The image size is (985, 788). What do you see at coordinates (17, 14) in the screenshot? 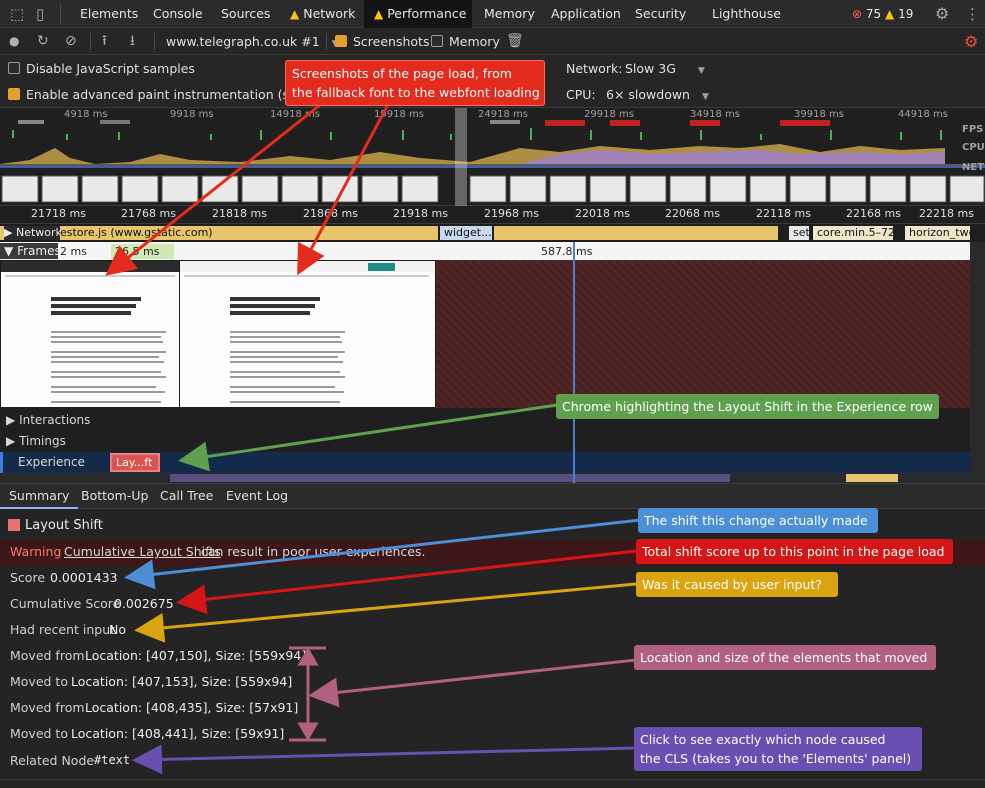
I see `inspect-element-icon: ⬚` at bounding box center [17, 14].